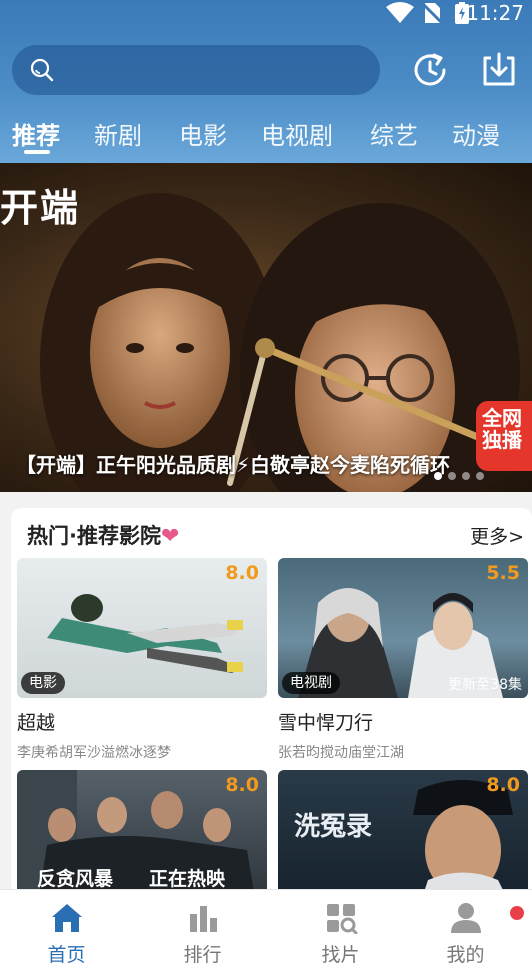 The image size is (532, 968). Describe the element at coordinates (202, 955) in the screenshot. I see `nav-label: 排行` at that location.